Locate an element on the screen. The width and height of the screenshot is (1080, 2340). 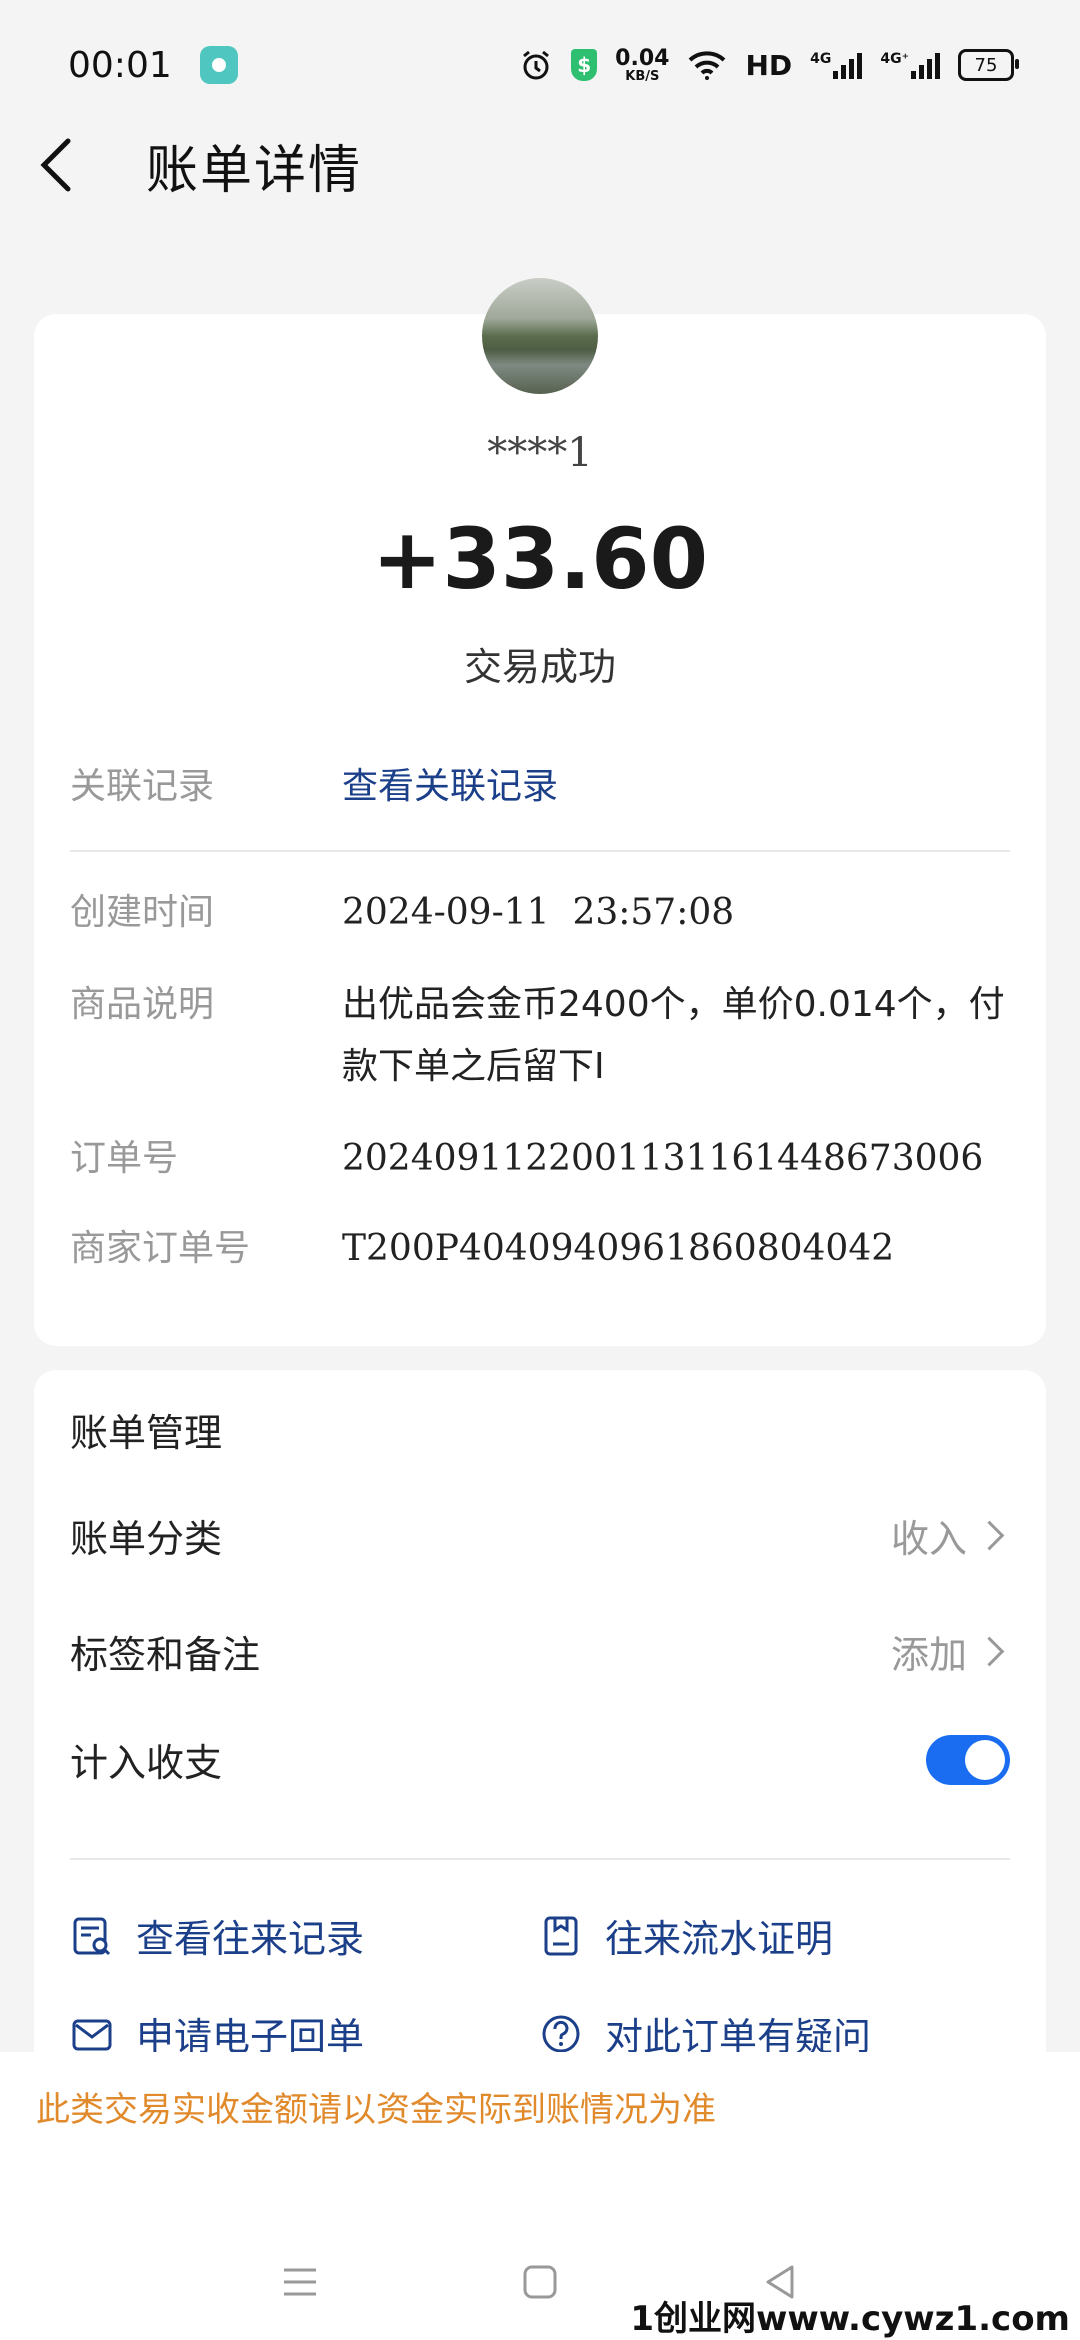
battery-icon: 75 is located at coordinates (988, 65).